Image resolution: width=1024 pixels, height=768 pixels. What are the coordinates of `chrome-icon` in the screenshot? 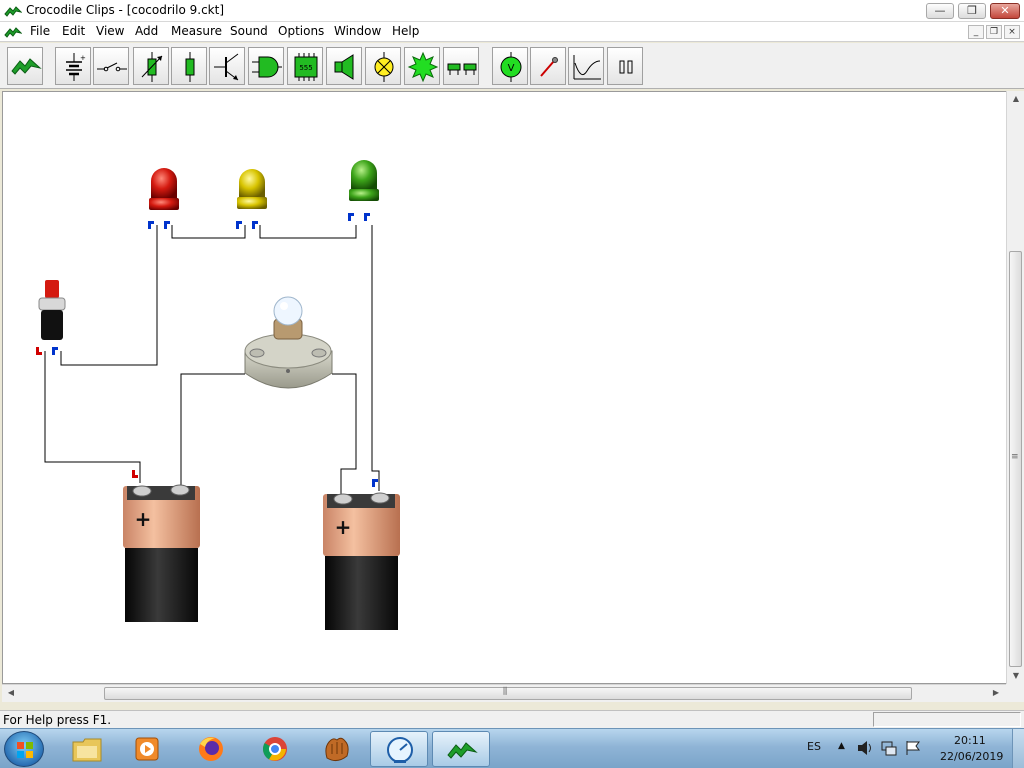 It's located at (274, 749).